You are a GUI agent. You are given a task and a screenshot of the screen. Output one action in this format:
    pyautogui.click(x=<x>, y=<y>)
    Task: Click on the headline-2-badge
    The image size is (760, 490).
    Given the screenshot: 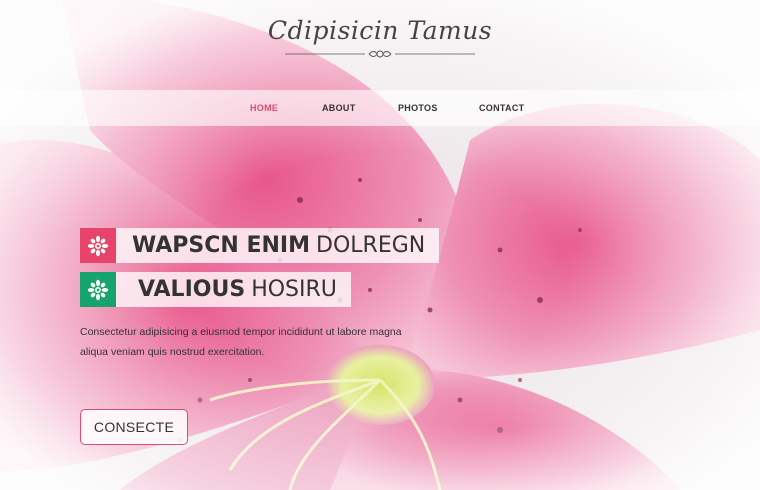 What is the action you would take?
    pyautogui.click(x=98, y=289)
    